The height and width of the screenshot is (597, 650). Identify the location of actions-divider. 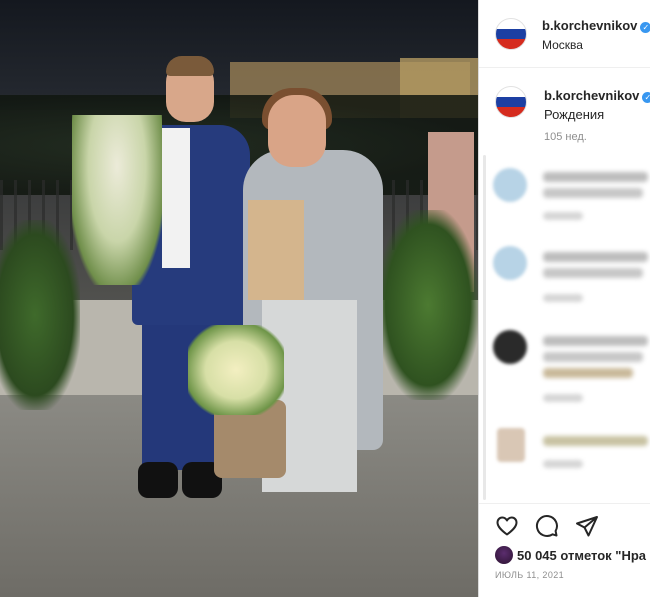
(564, 503).